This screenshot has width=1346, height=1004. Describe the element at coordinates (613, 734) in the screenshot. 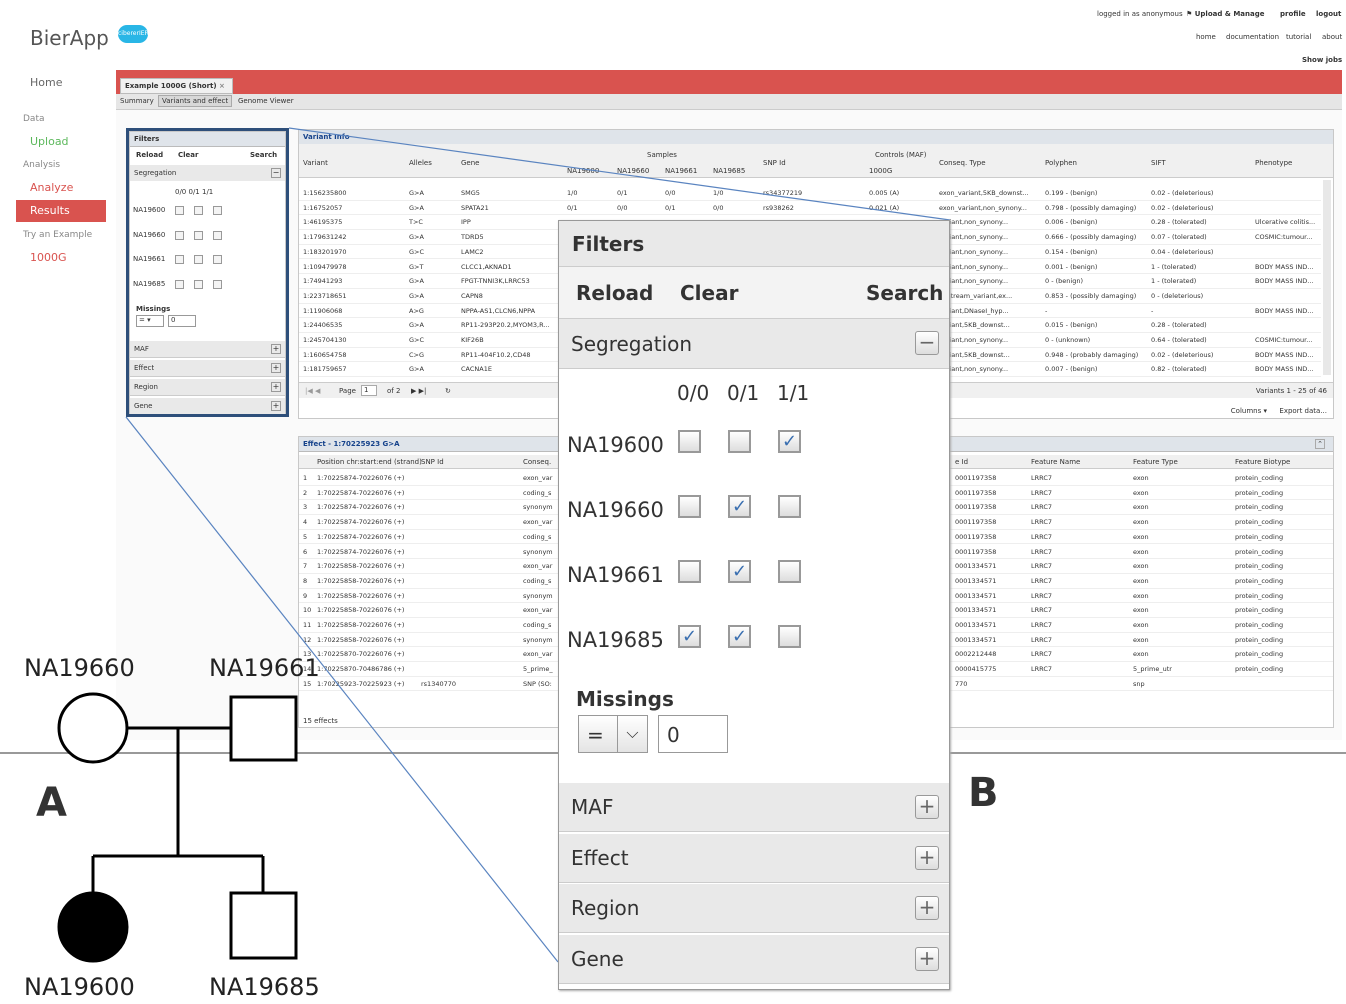

I see `missings-operator: = ⌵` at that location.